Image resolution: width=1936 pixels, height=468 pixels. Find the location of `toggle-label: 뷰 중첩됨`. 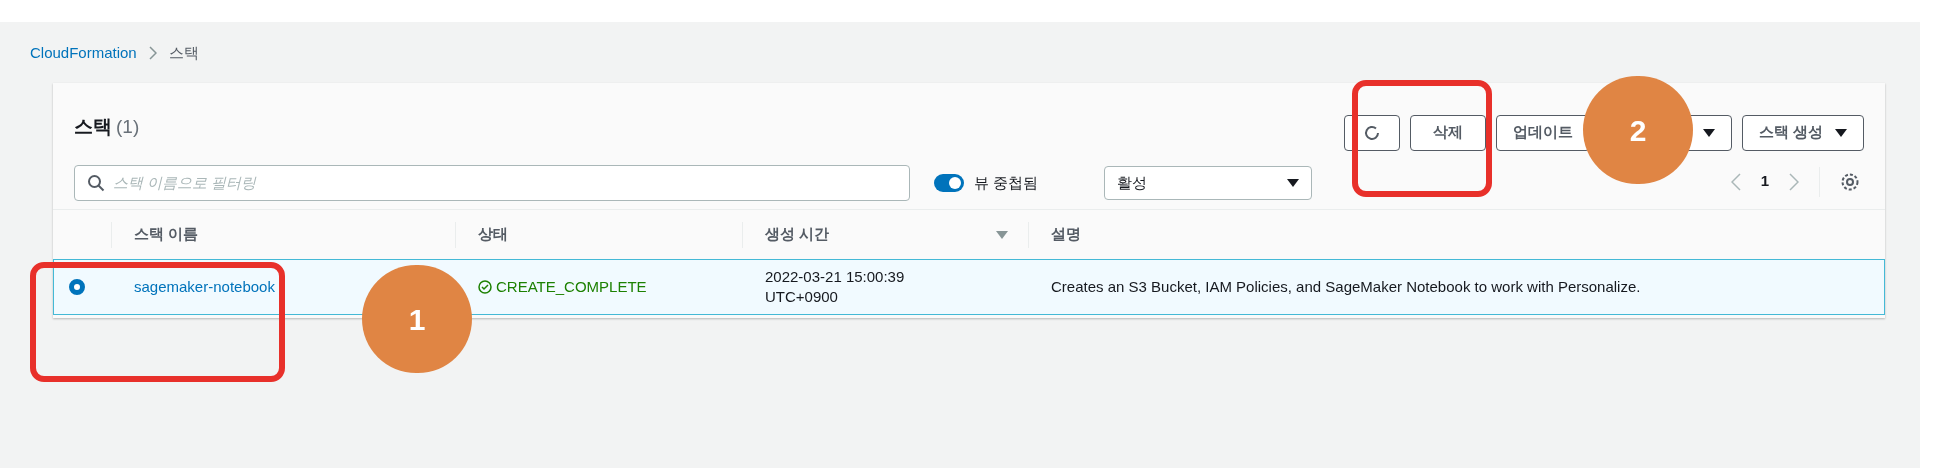

toggle-label: 뷰 중첩됨 is located at coordinates (1006, 182).